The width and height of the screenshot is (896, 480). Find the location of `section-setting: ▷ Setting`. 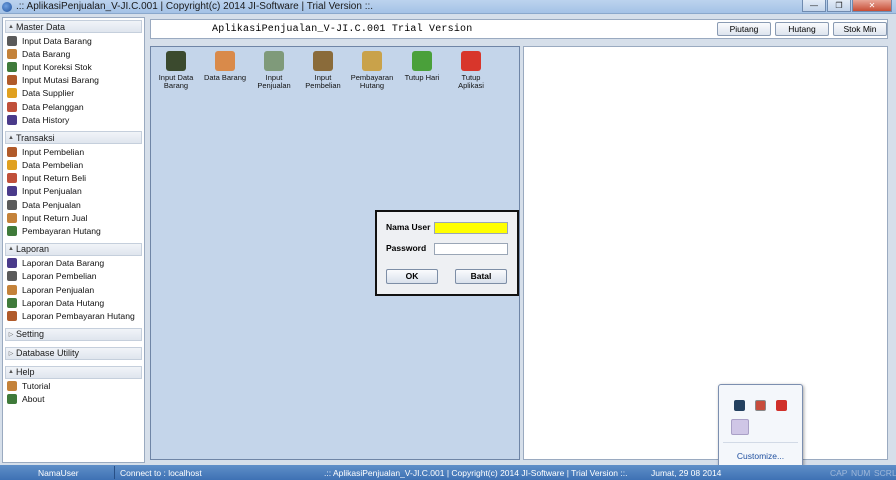

section-setting: ▷ Setting is located at coordinates (73, 334).